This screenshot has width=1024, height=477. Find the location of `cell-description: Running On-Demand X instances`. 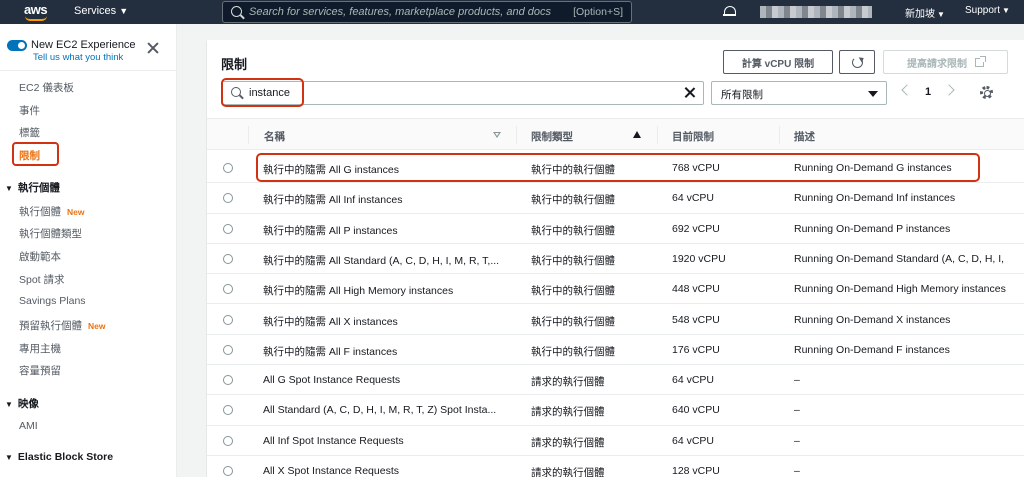

cell-description: Running On-Demand X instances is located at coordinates (872, 319).